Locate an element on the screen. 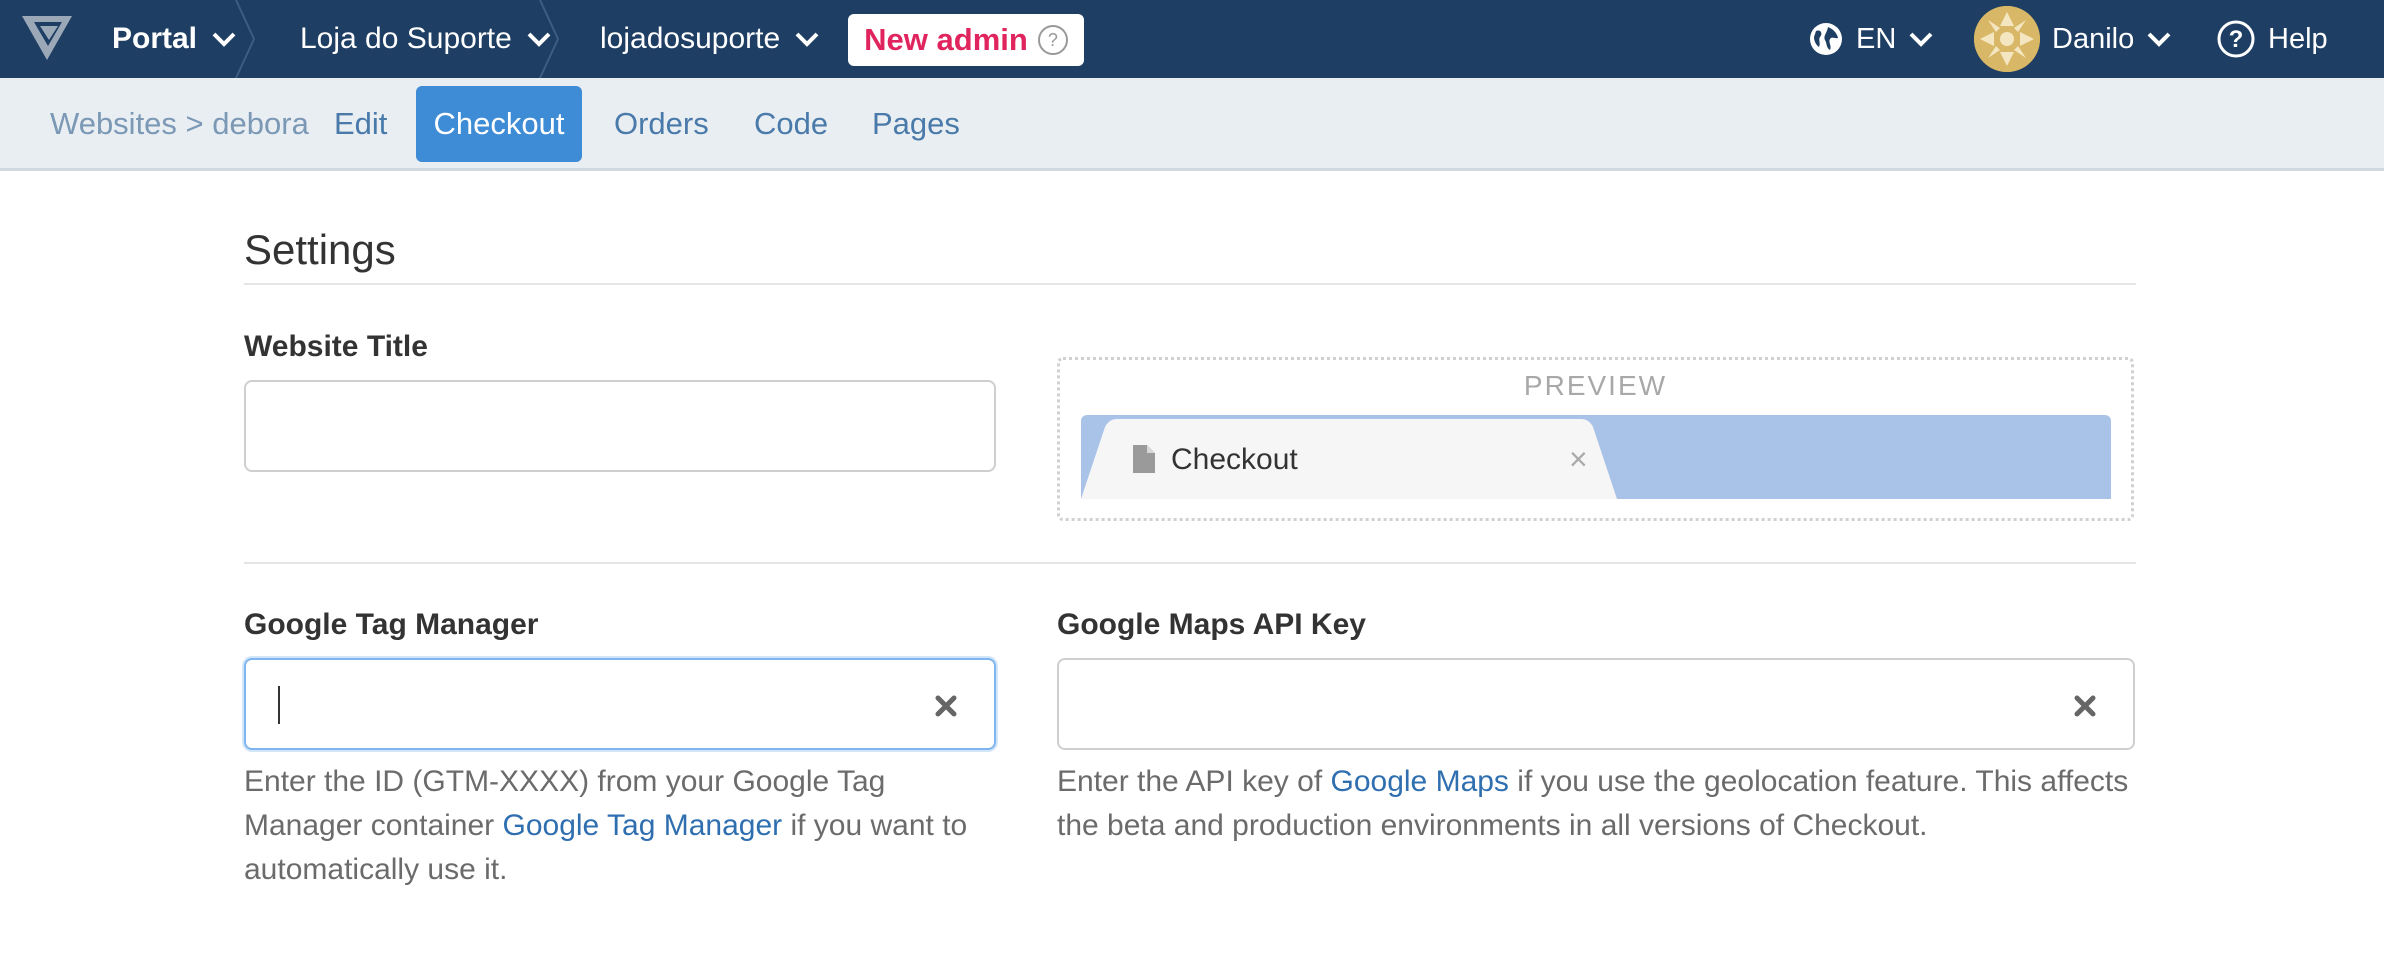  tab-edit: Edit is located at coordinates (360, 124).